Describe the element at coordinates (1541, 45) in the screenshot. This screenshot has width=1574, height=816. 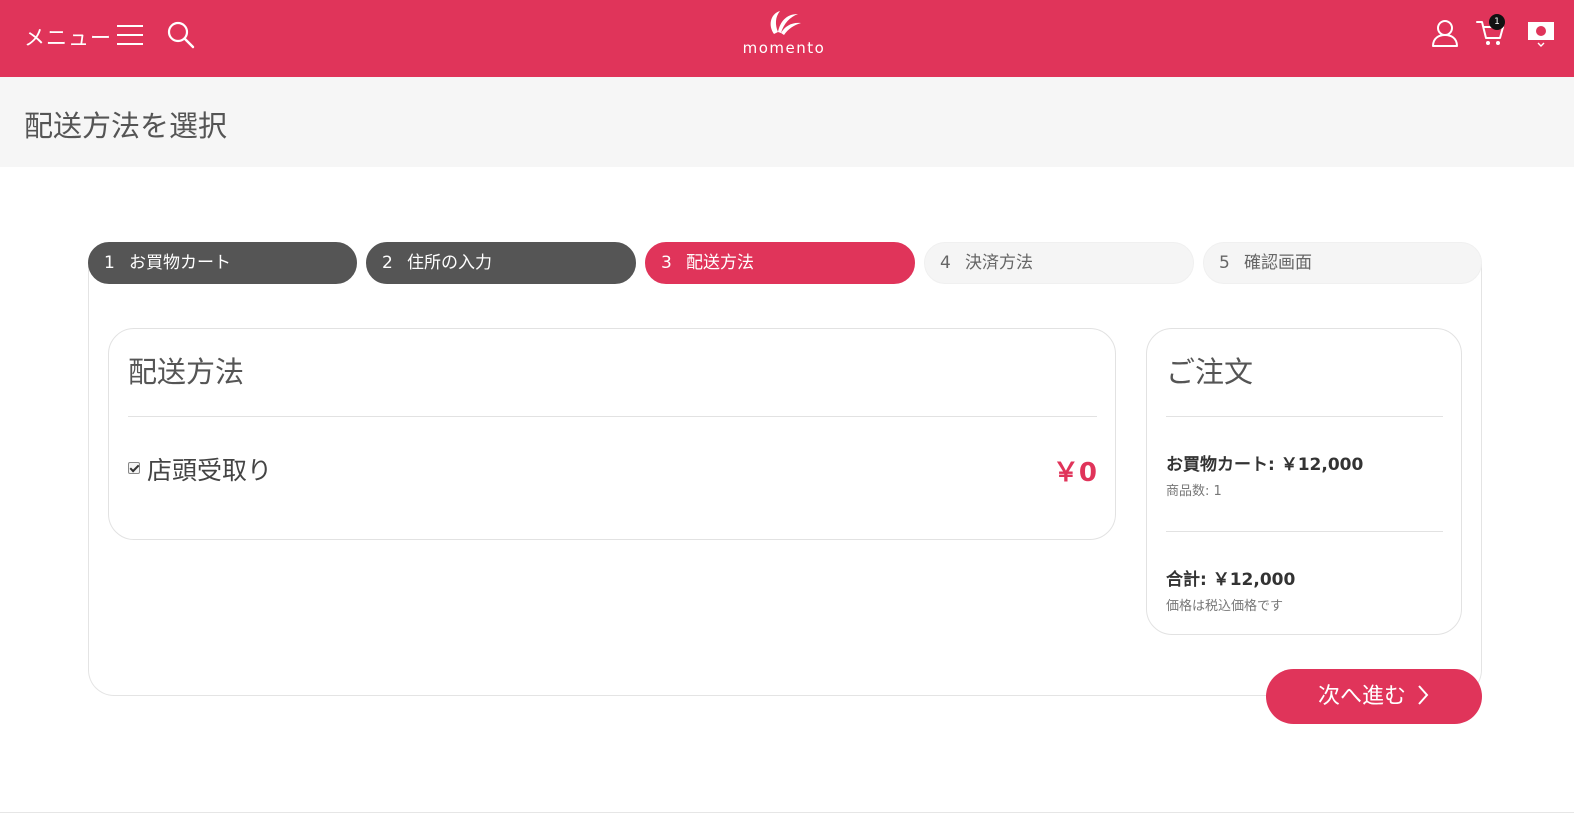
I see `chevron-down-icon` at that location.